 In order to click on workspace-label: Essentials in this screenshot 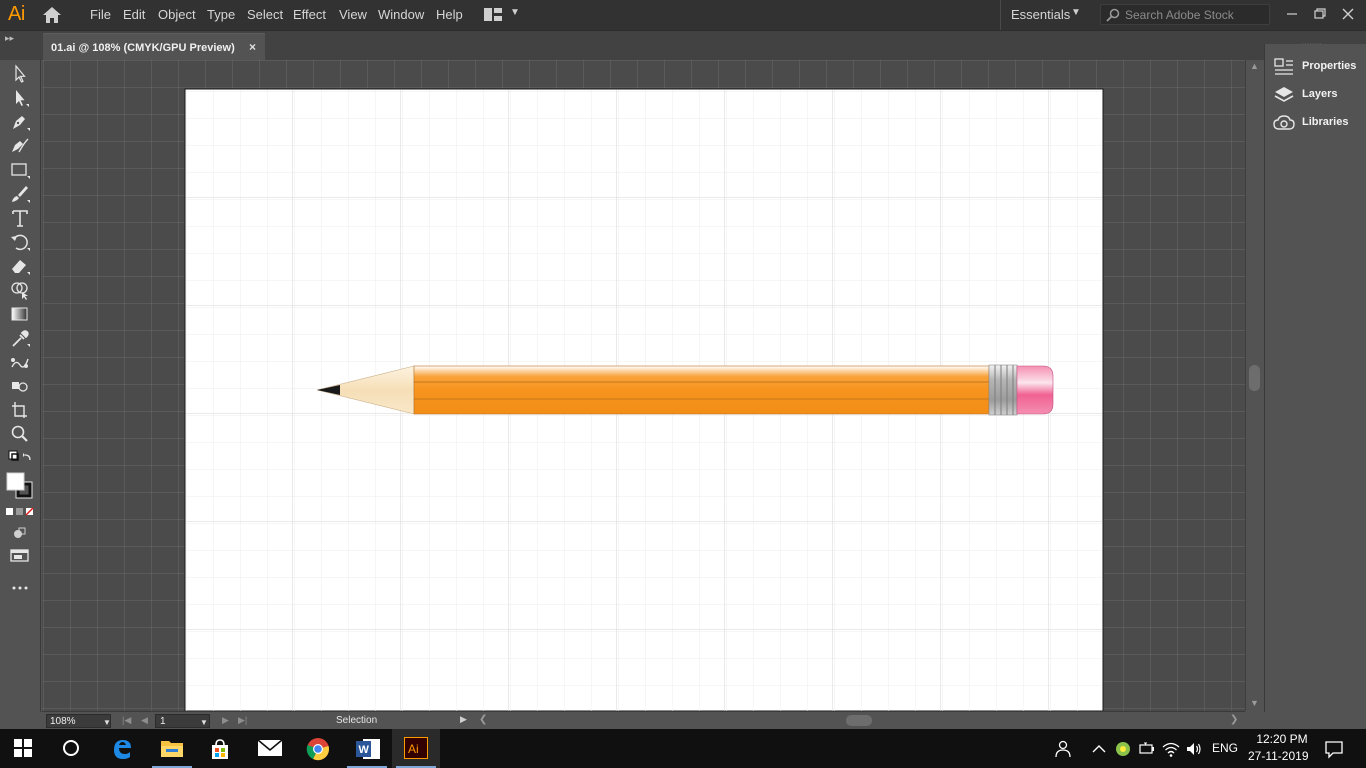, I will do `click(1041, 14)`.